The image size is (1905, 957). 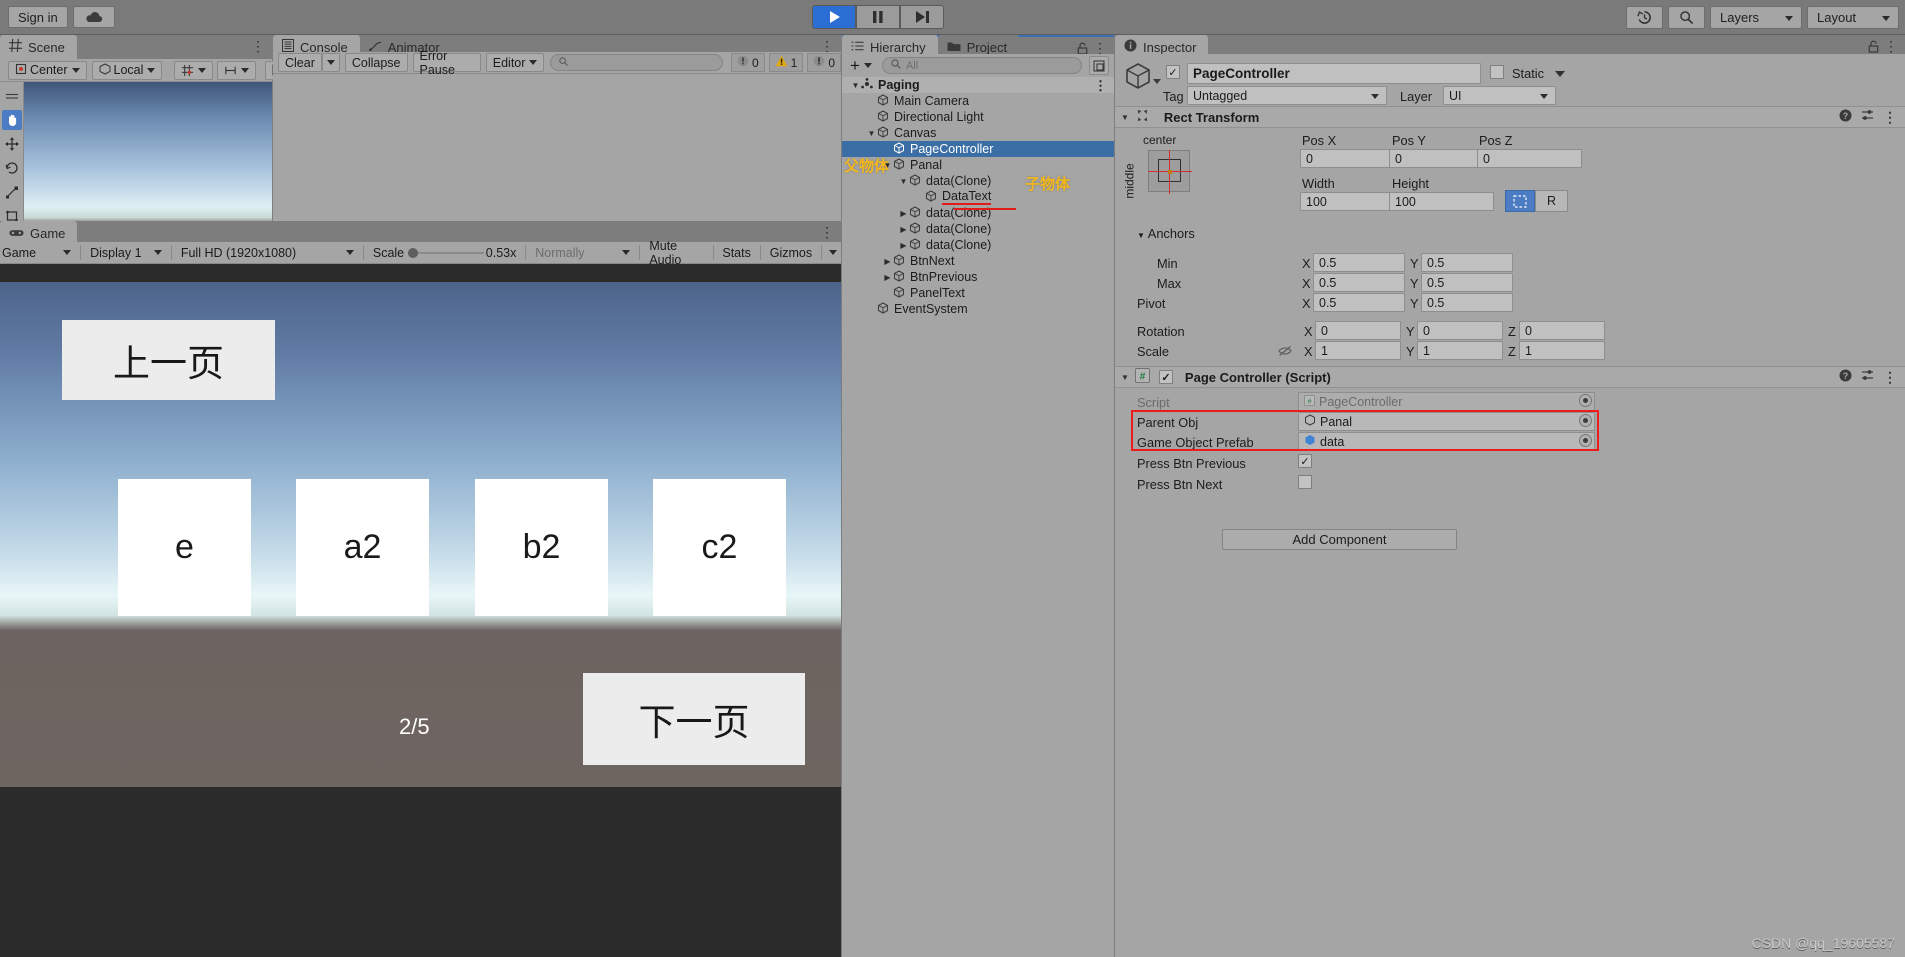 What do you see at coordinates (1165, 377) in the screenshot?
I see `page-controller-enabled-checkbox: ✓` at bounding box center [1165, 377].